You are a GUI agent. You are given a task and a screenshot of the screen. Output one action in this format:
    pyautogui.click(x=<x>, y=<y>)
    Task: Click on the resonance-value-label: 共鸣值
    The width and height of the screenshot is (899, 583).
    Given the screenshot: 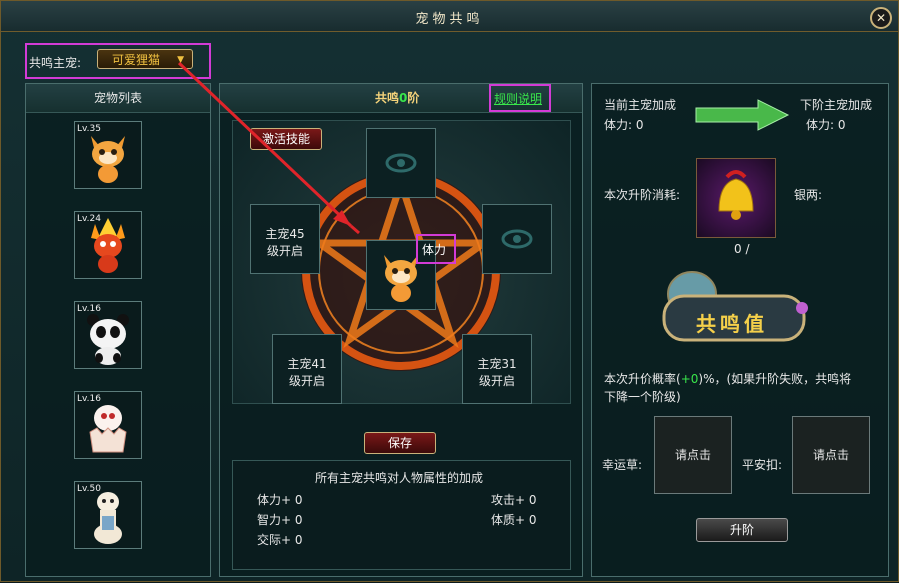 What is the action you would take?
    pyautogui.click(x=732, y=324)
    